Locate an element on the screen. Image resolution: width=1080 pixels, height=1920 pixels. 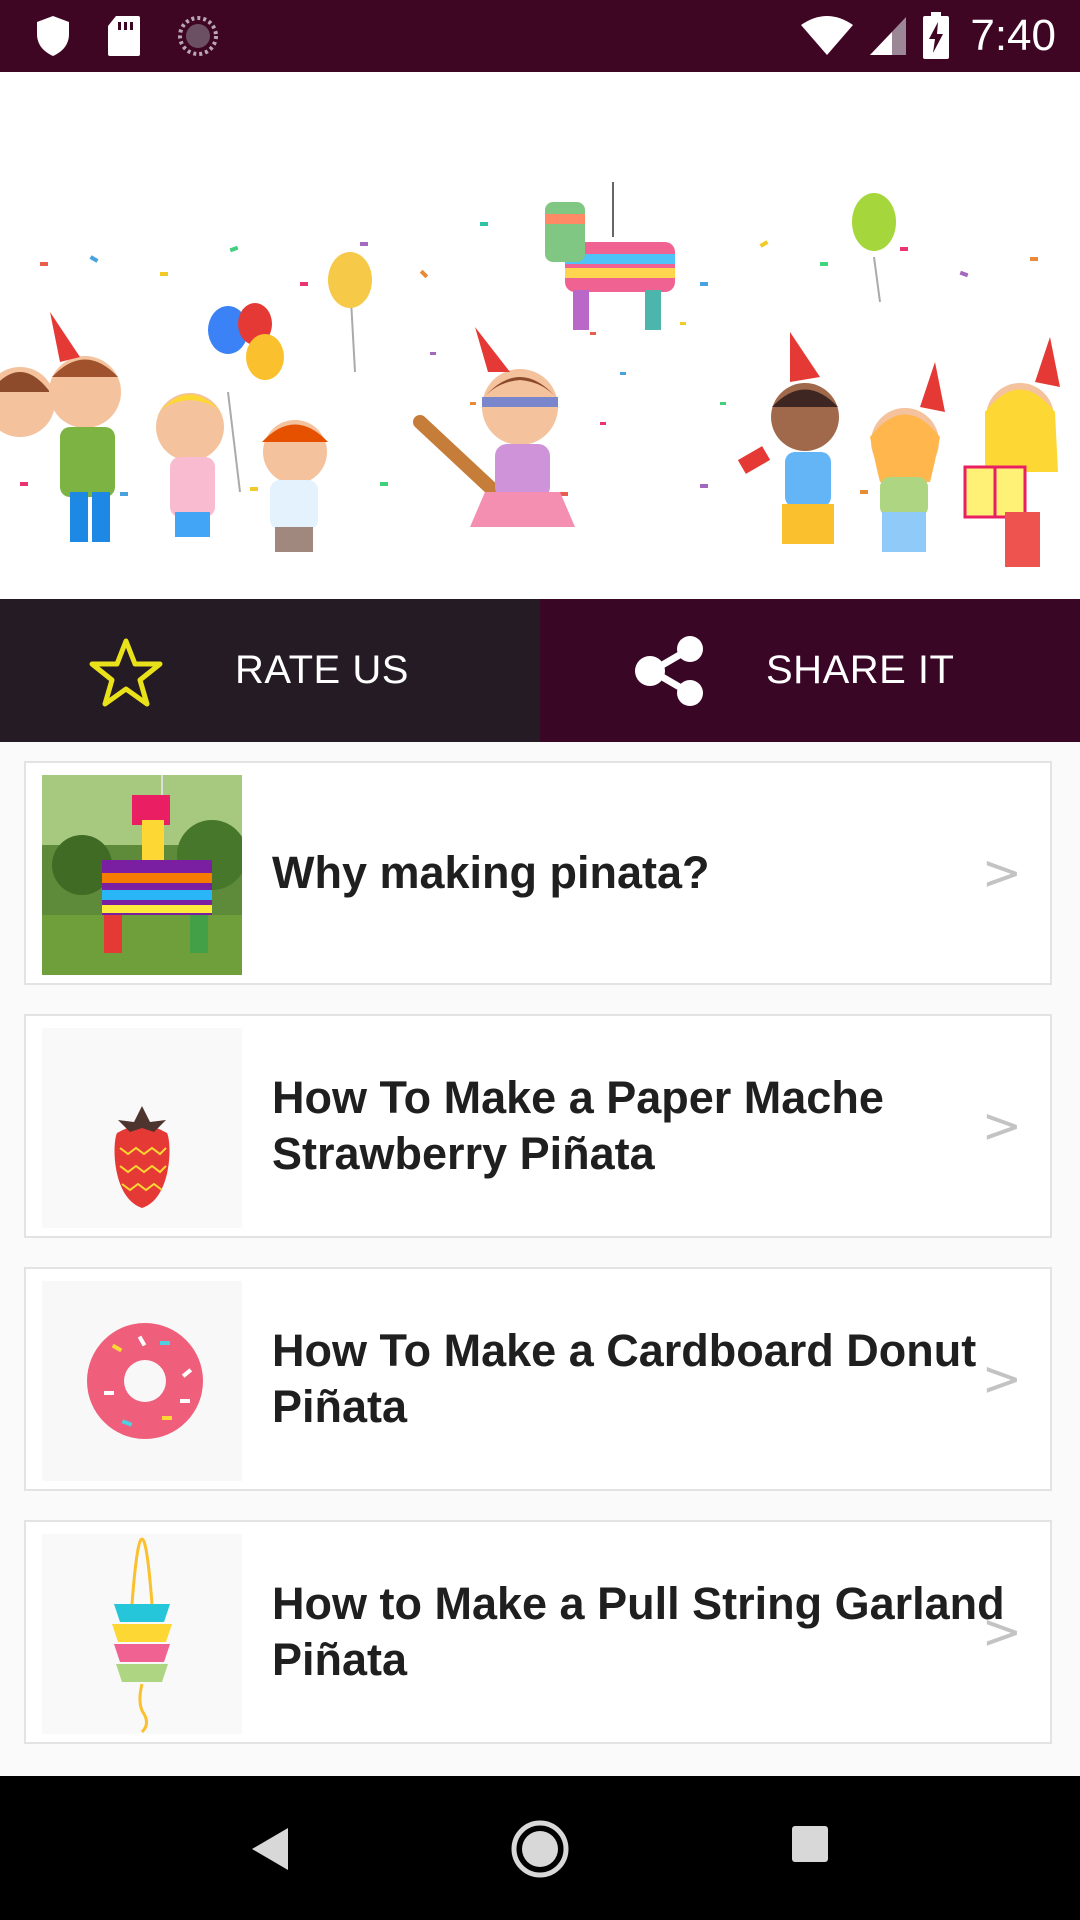
donkey-pinata-thumbnail is located at coordinates (142, 875).